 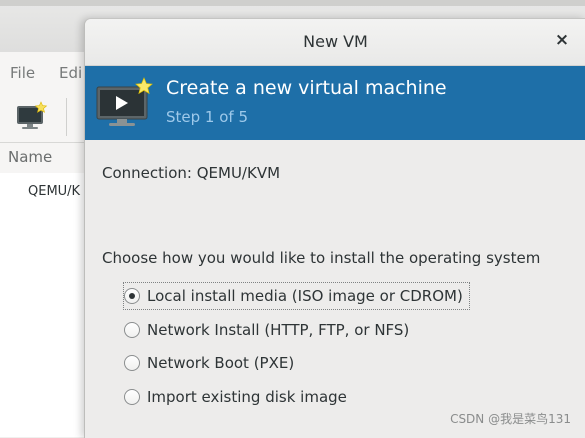 What do you see at coordinates (30, 157) in the screenshot?
I see `name-column-header: Name` at bounding box center [30, 157].